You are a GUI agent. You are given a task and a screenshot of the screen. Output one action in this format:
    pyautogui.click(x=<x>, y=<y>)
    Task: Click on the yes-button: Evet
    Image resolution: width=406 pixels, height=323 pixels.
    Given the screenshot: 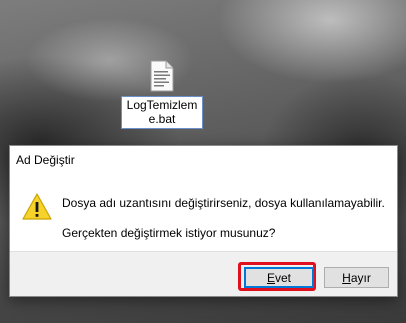 What is the action you would take?
    pyautogui.click(x=279, y=277)
    